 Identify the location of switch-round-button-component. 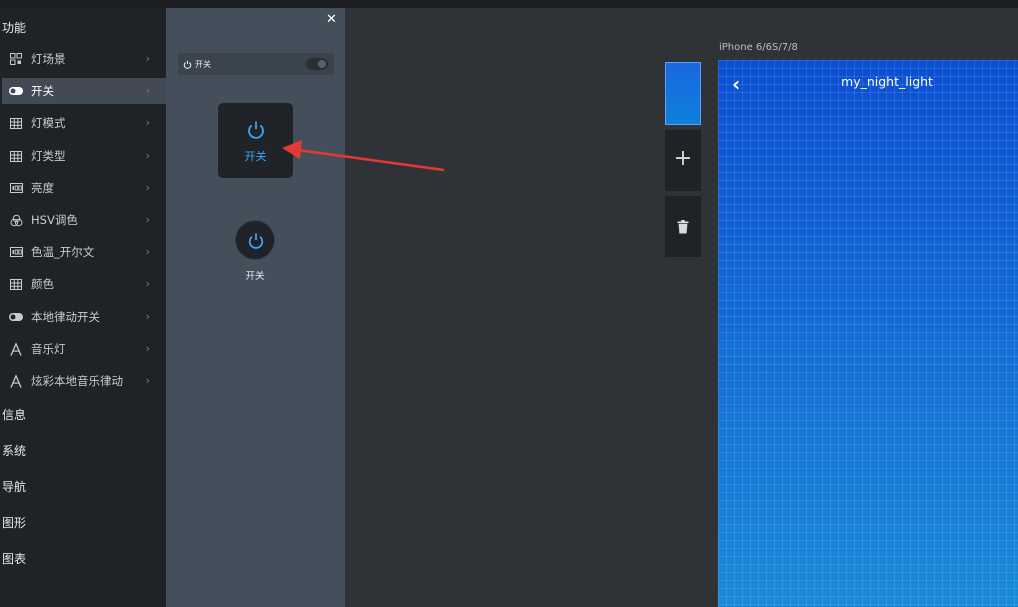
(255, 240).